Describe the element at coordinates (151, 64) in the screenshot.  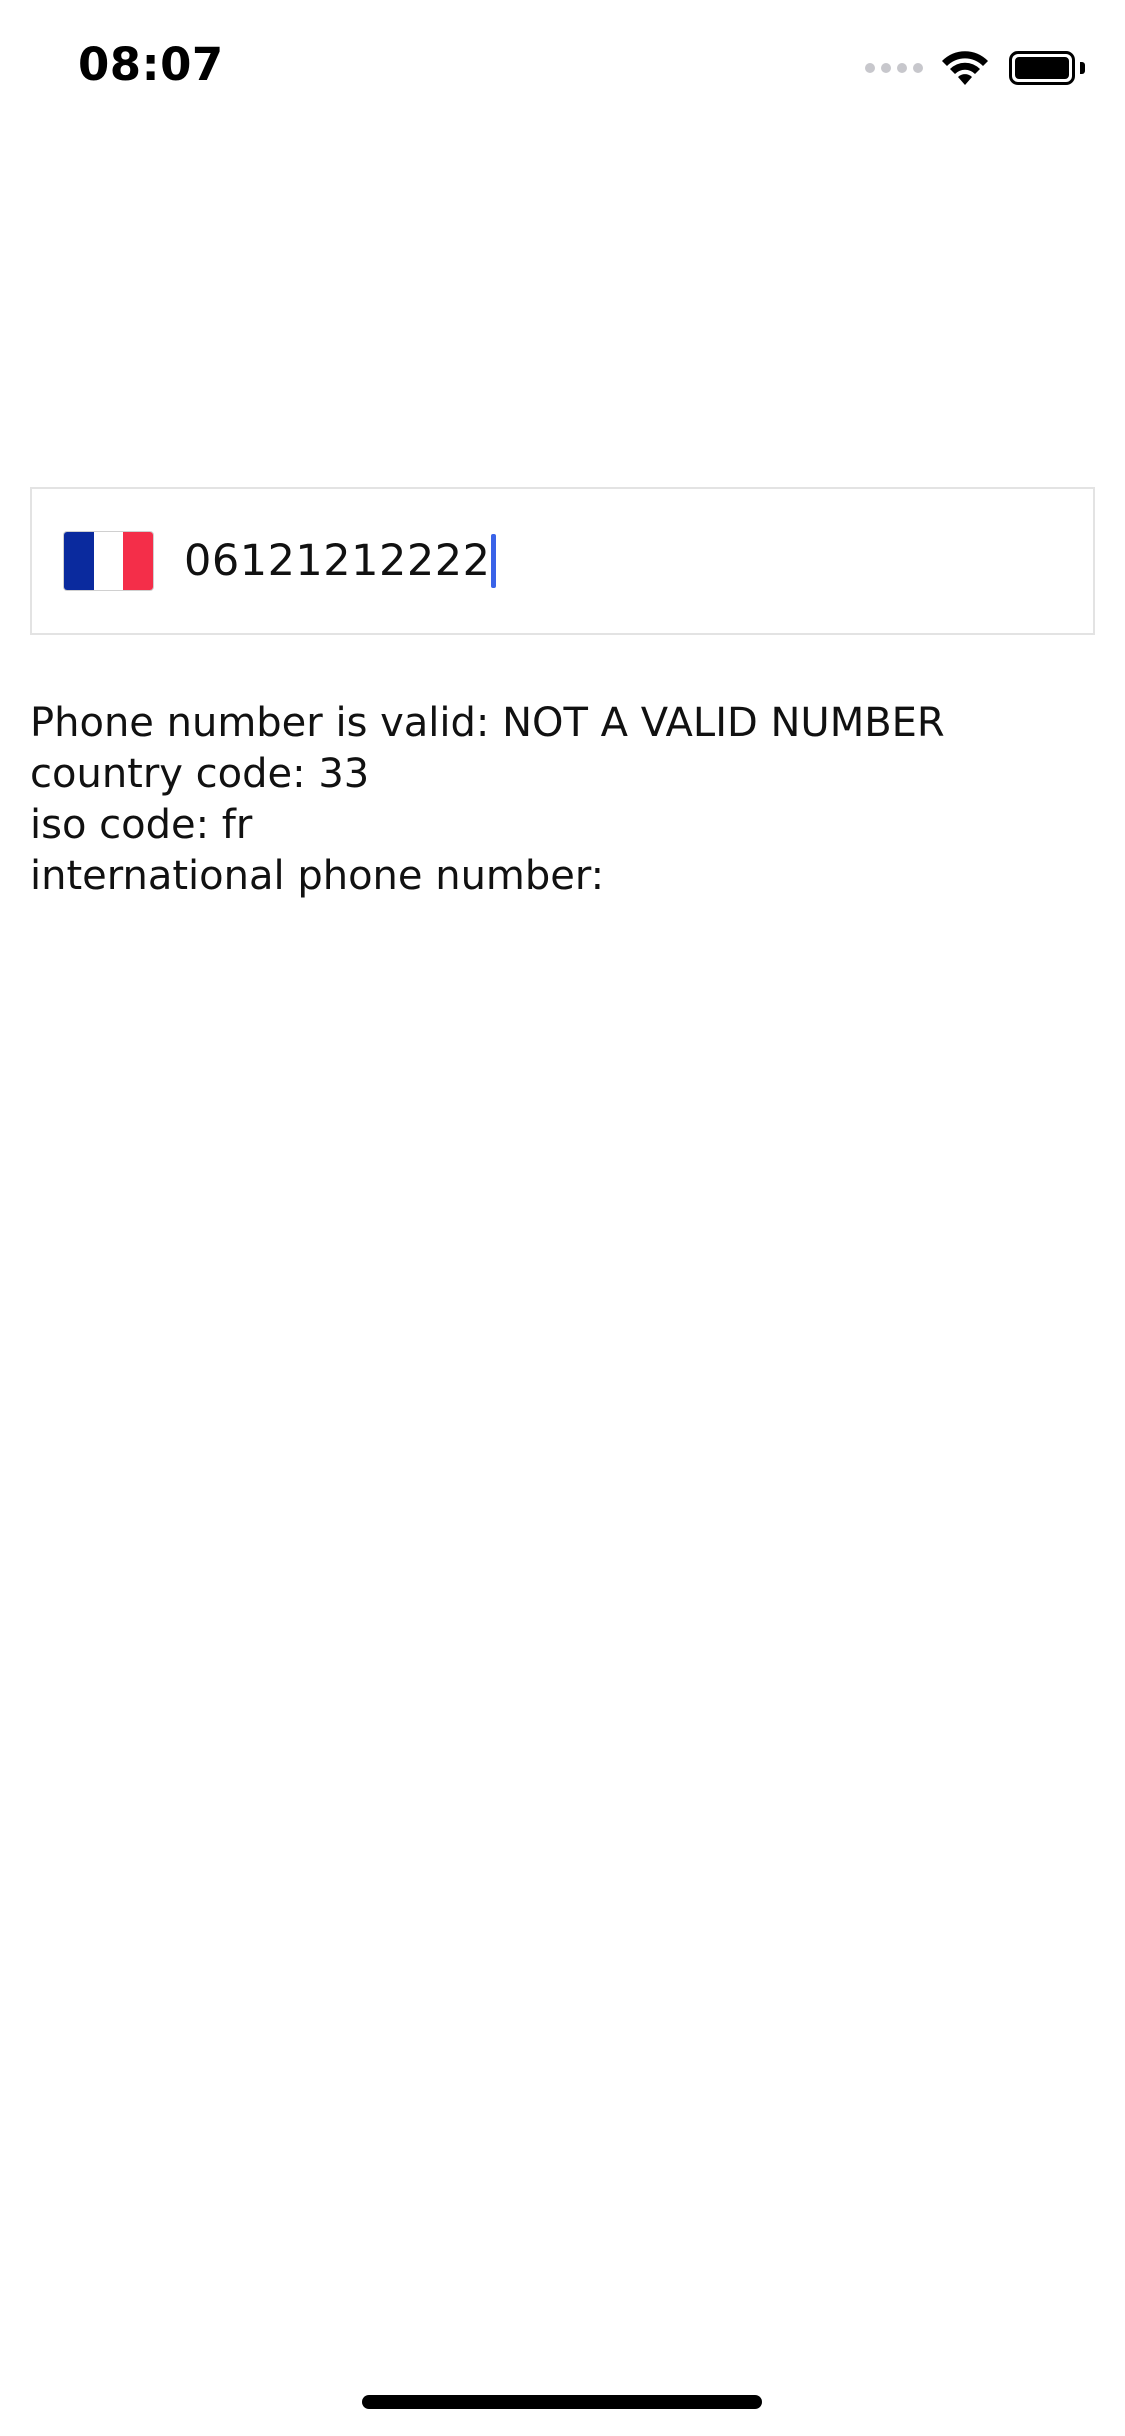
I see `status-time: 08:07` at that location.